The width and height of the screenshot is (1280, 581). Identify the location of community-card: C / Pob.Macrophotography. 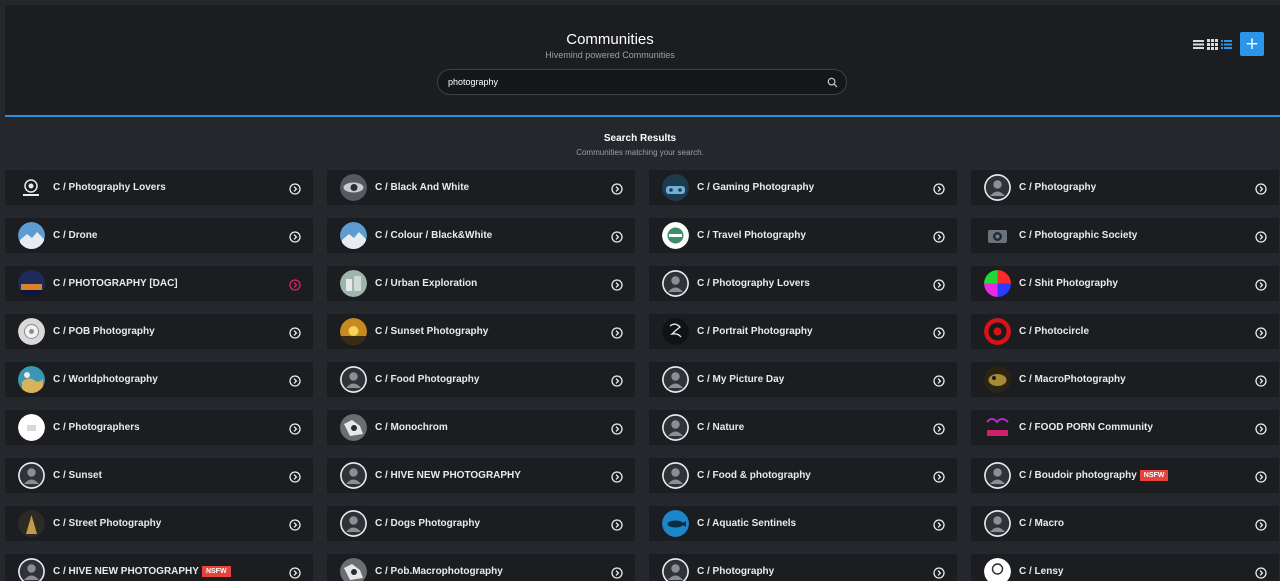
(481, 567).